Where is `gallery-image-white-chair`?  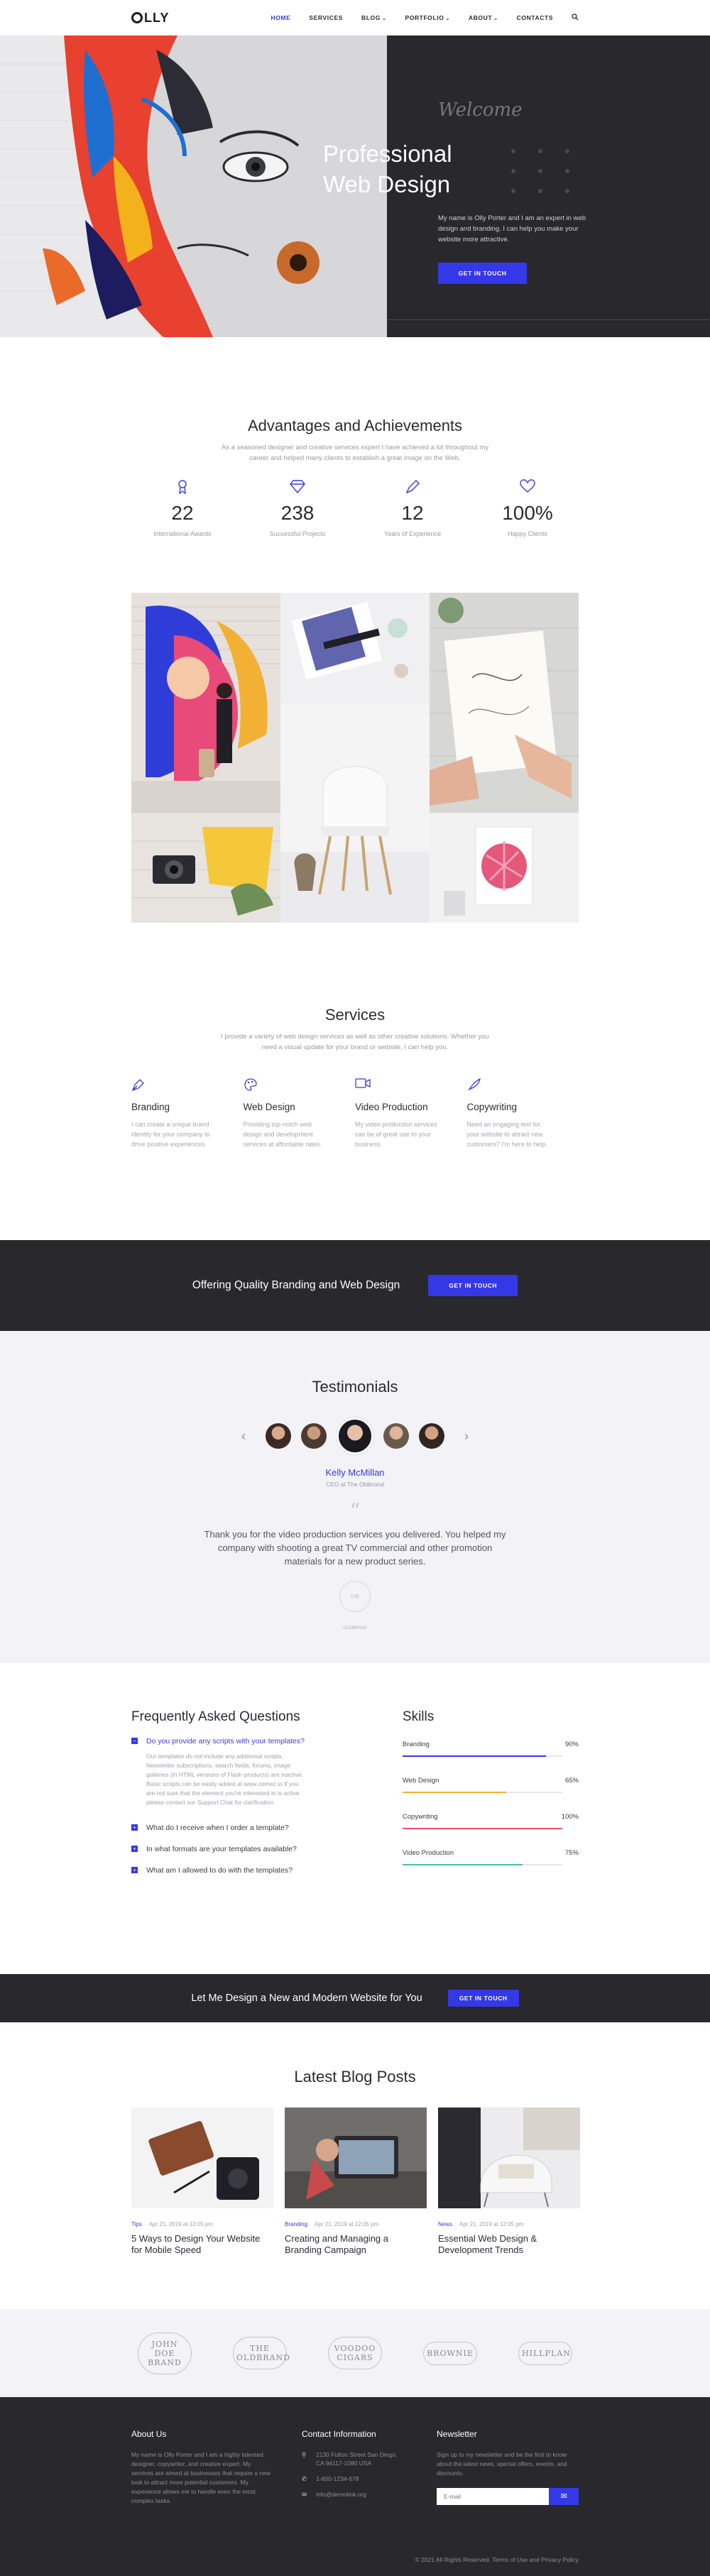 gallery-image-white-chair is located at coordinates (355, 813).